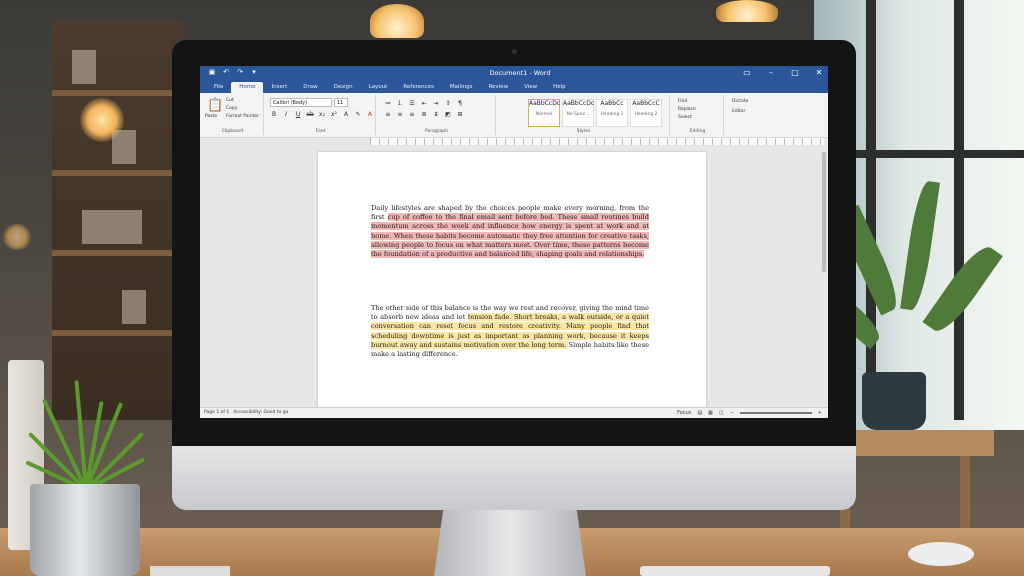 This screenshot has height=576, width=1024. What do you see at coordinates (530, 87) in the screenshot?
I see `tab-view: View` at bounding box center [530, 87].